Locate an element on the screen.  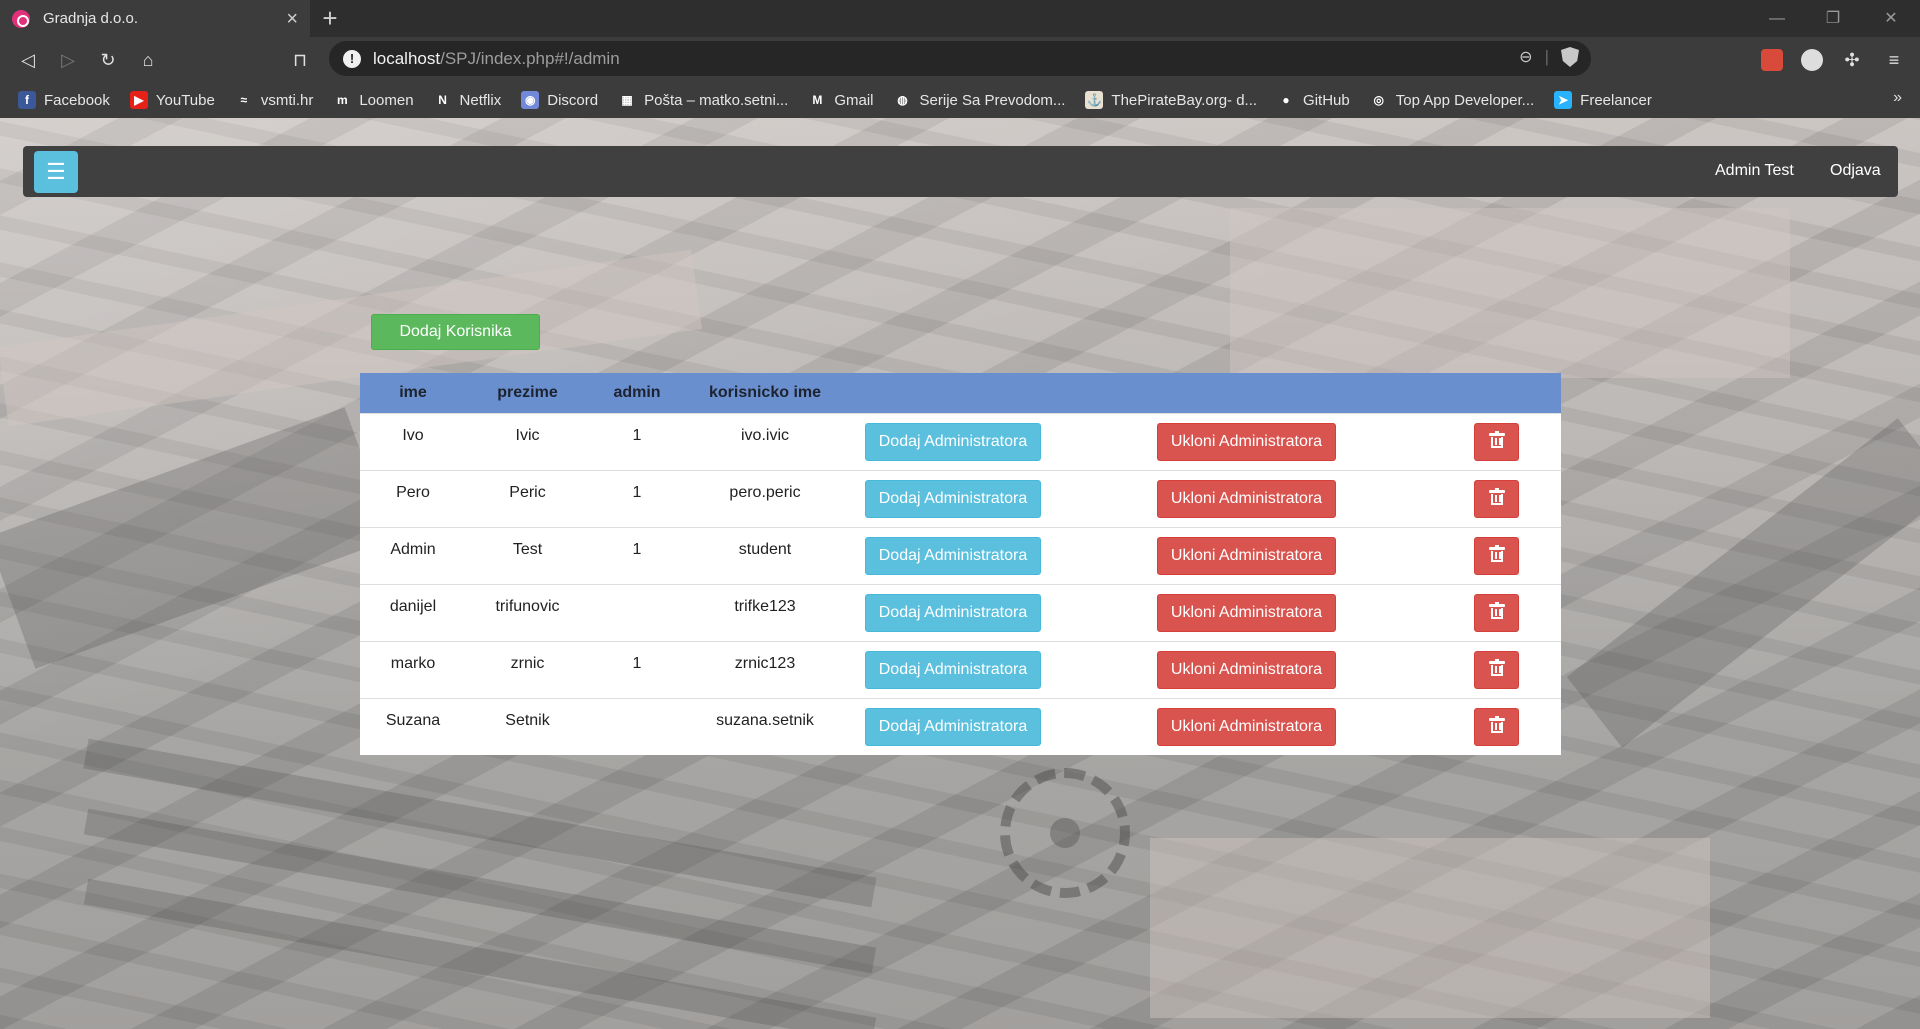
bookmark-item: ● GitHub is located at coordinates (1313, 100).